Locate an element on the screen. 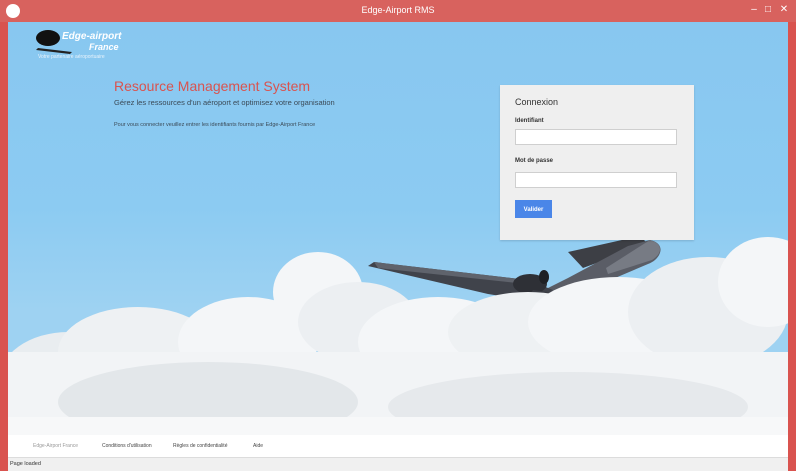 Image resolution: width=796 pixels, height=471 pixels. submit-button: Valider is located at coordinates (533, 209).